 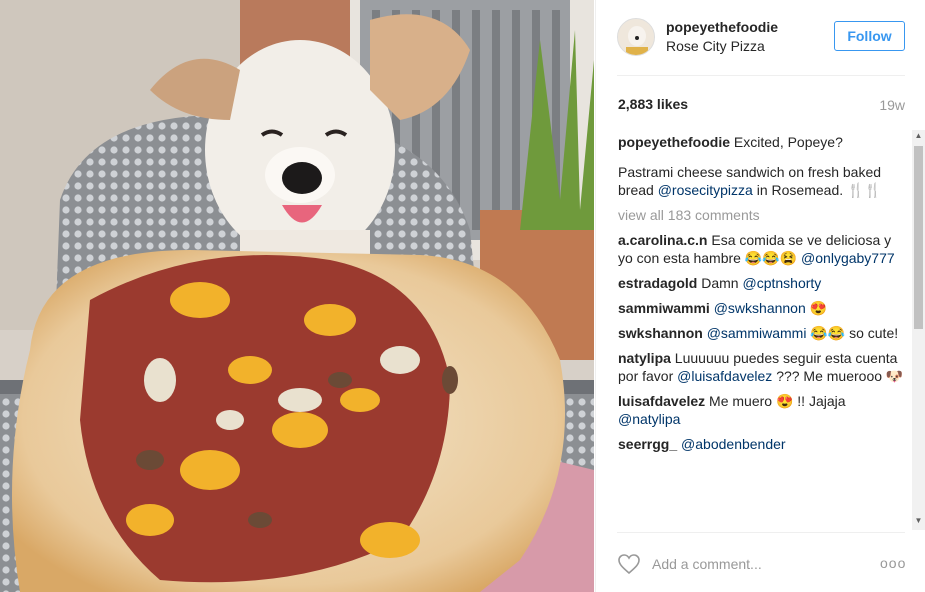 I want to click on comment: seerrgg_ @abodenbender, so click(x=762, y=444).